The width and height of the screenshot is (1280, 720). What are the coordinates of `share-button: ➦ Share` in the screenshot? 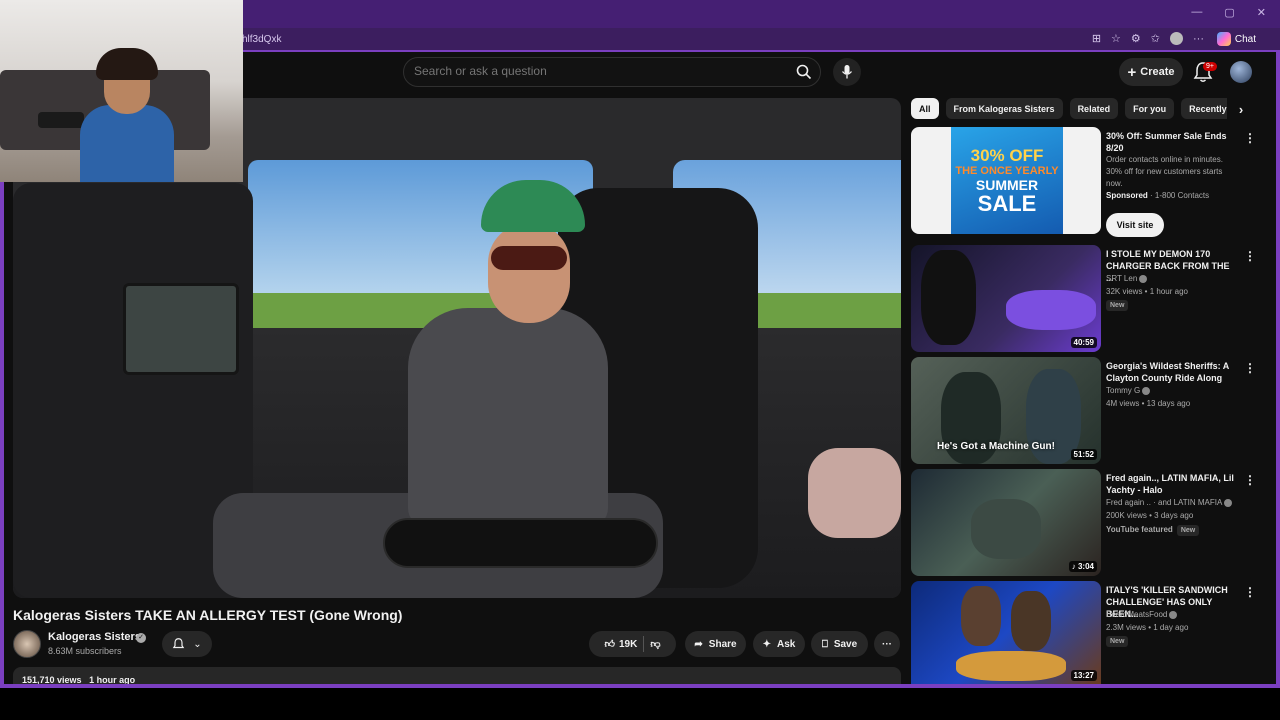 It's located at (715, 644).